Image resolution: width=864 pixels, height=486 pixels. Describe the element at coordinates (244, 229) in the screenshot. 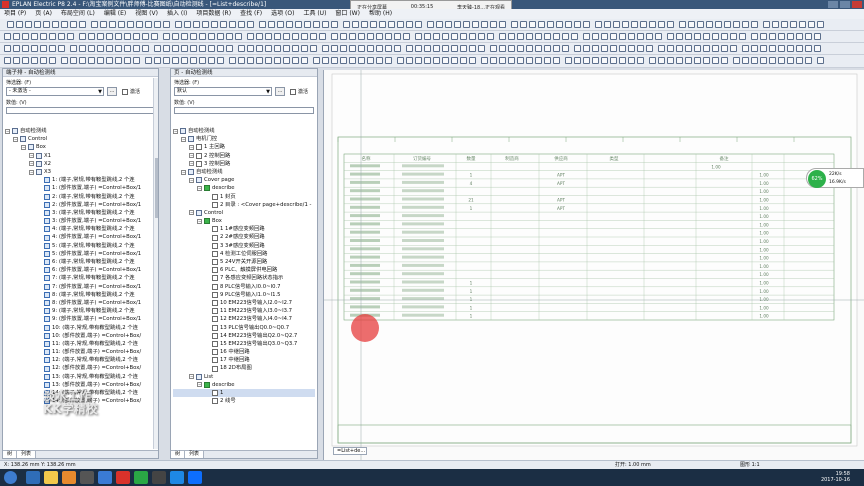

I see `tree-item: 1 1#感应变频回路` at that location.